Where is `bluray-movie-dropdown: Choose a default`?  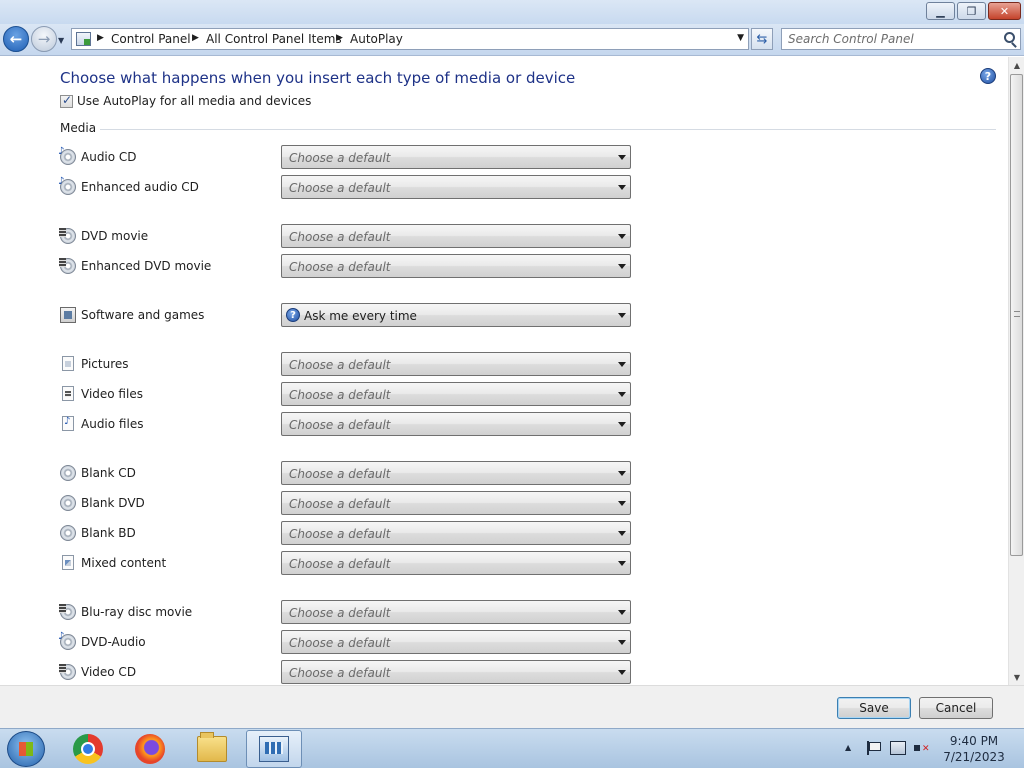
bluray-movie-dropdown: Choose a default is located at coordinates (456, 612).